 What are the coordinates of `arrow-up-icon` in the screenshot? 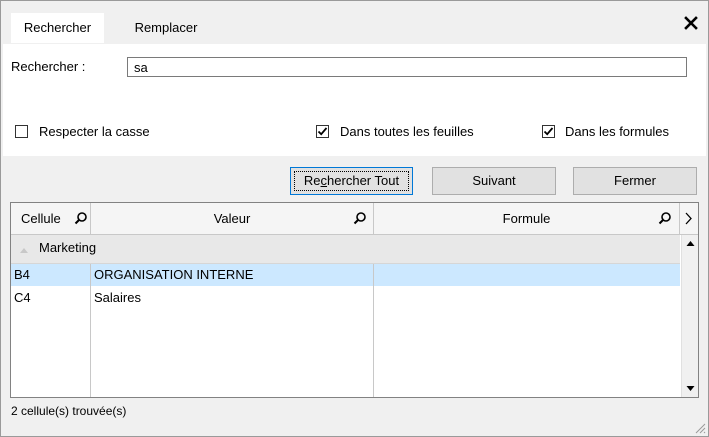 It's located at (690, 243).